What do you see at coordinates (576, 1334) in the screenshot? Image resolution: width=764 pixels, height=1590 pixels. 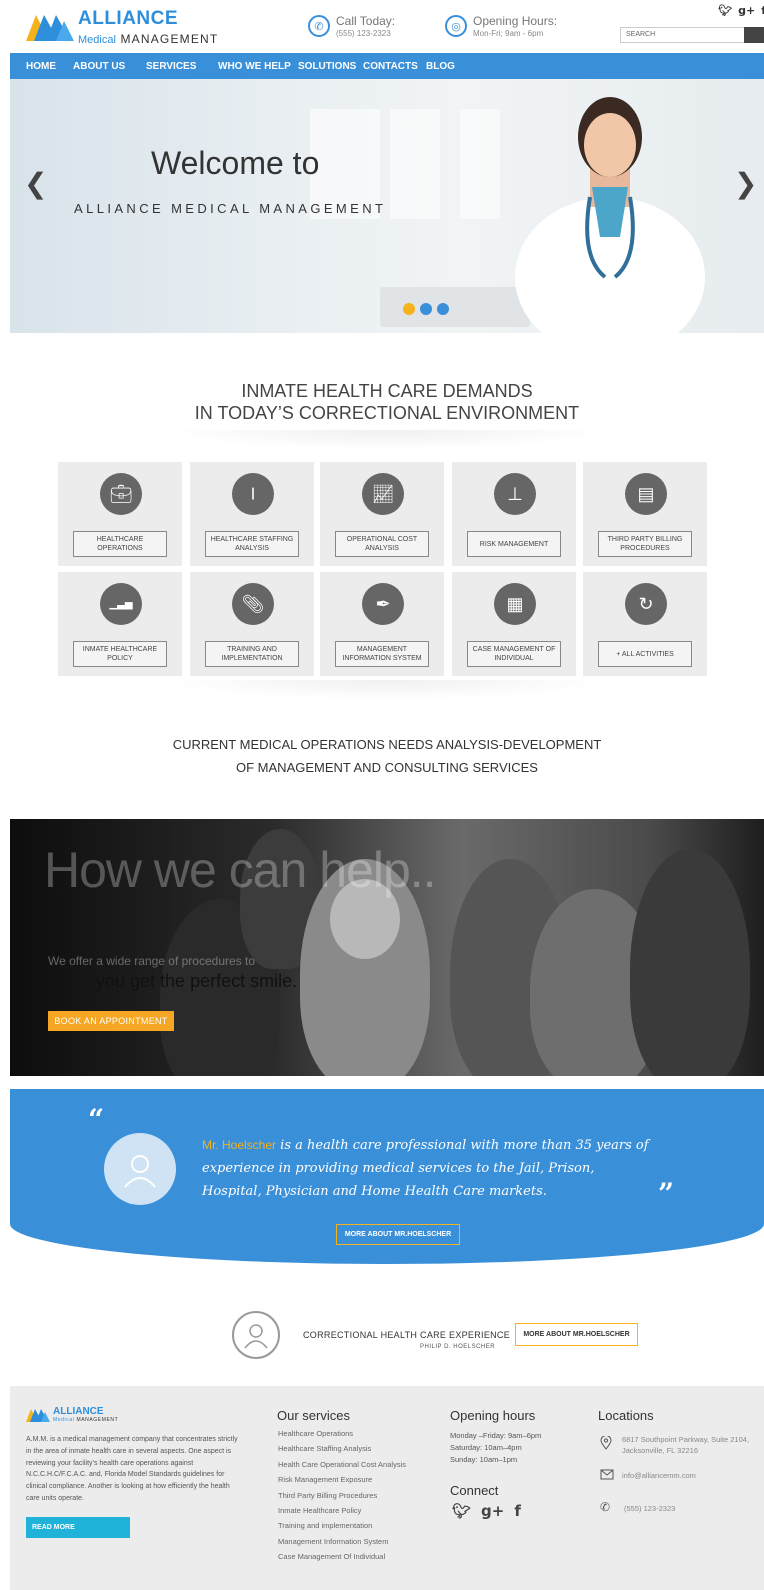 I see `experience-more-button: MORE ABOUT MR.HOELSCHER` at bounding box center [576, 1334].